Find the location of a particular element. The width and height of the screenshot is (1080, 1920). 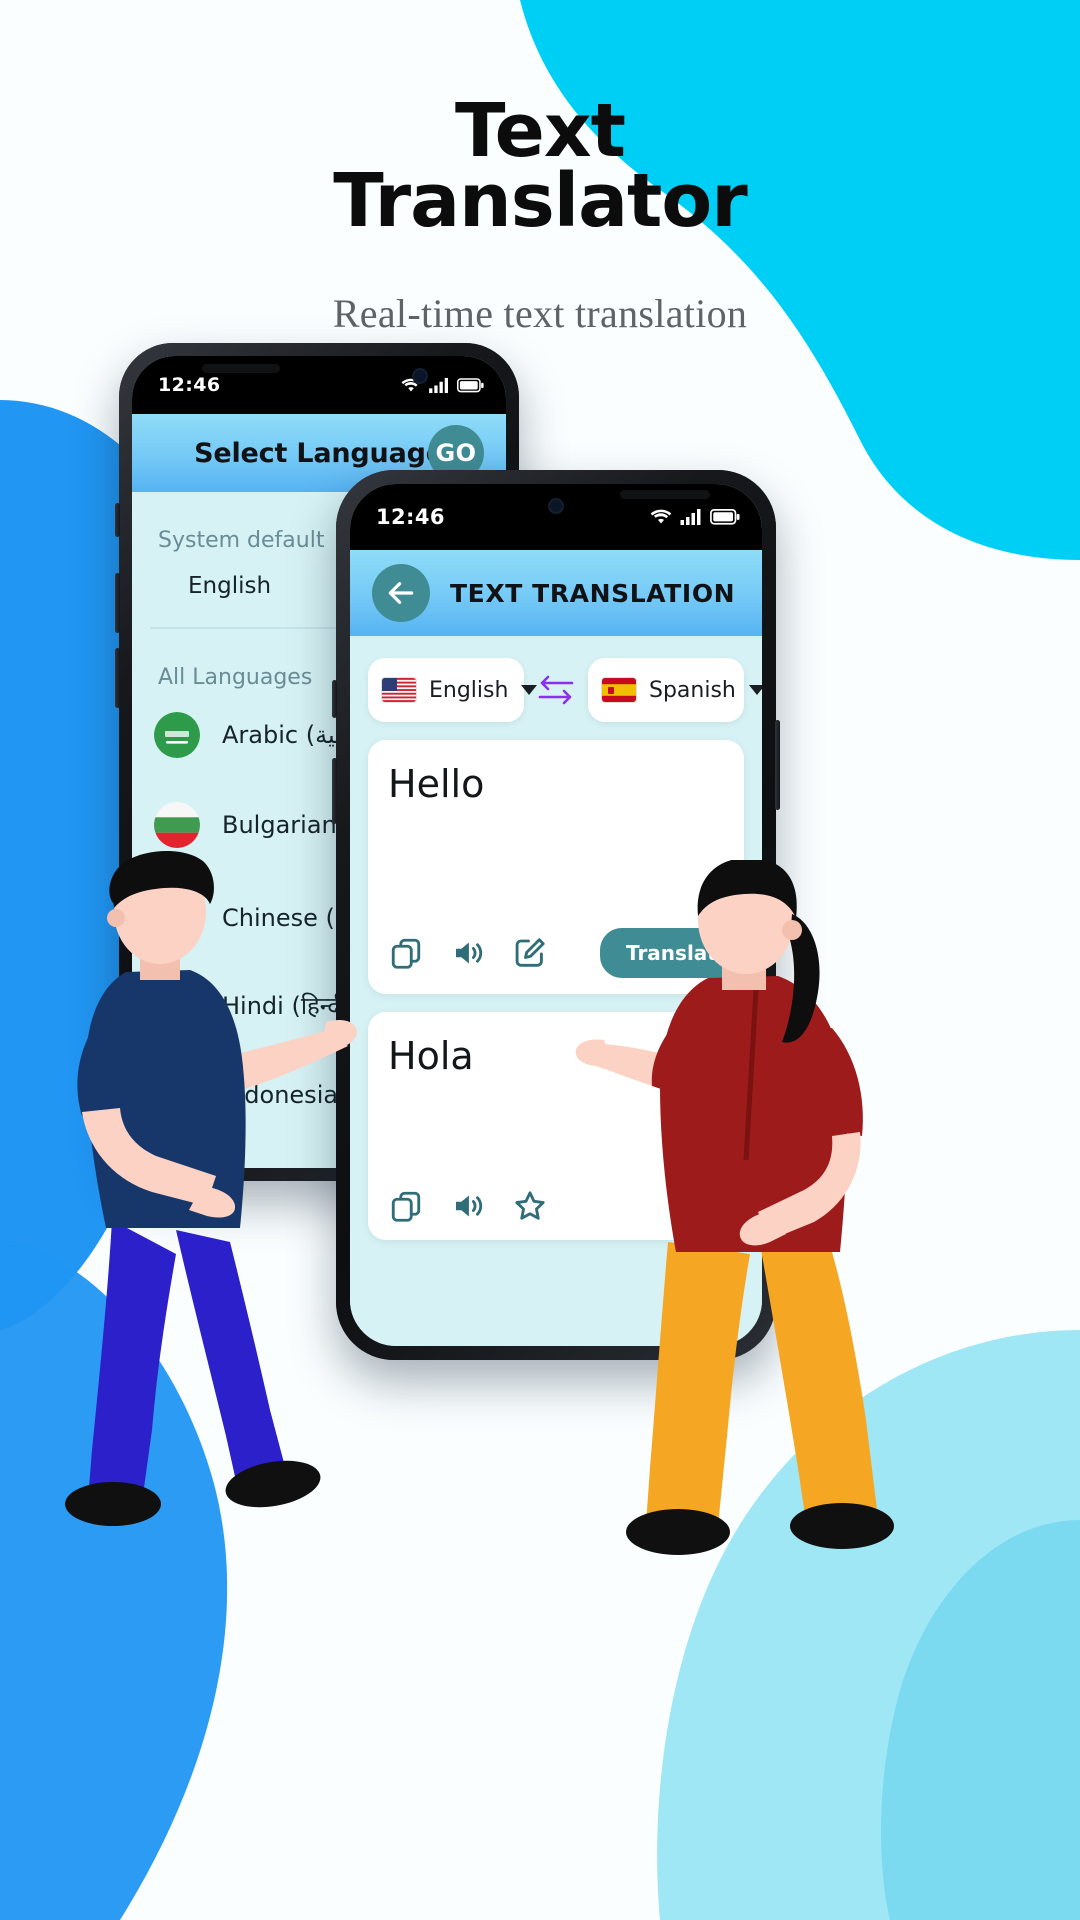

target-language-selector: Spanish is located at coordinates (675, 690).